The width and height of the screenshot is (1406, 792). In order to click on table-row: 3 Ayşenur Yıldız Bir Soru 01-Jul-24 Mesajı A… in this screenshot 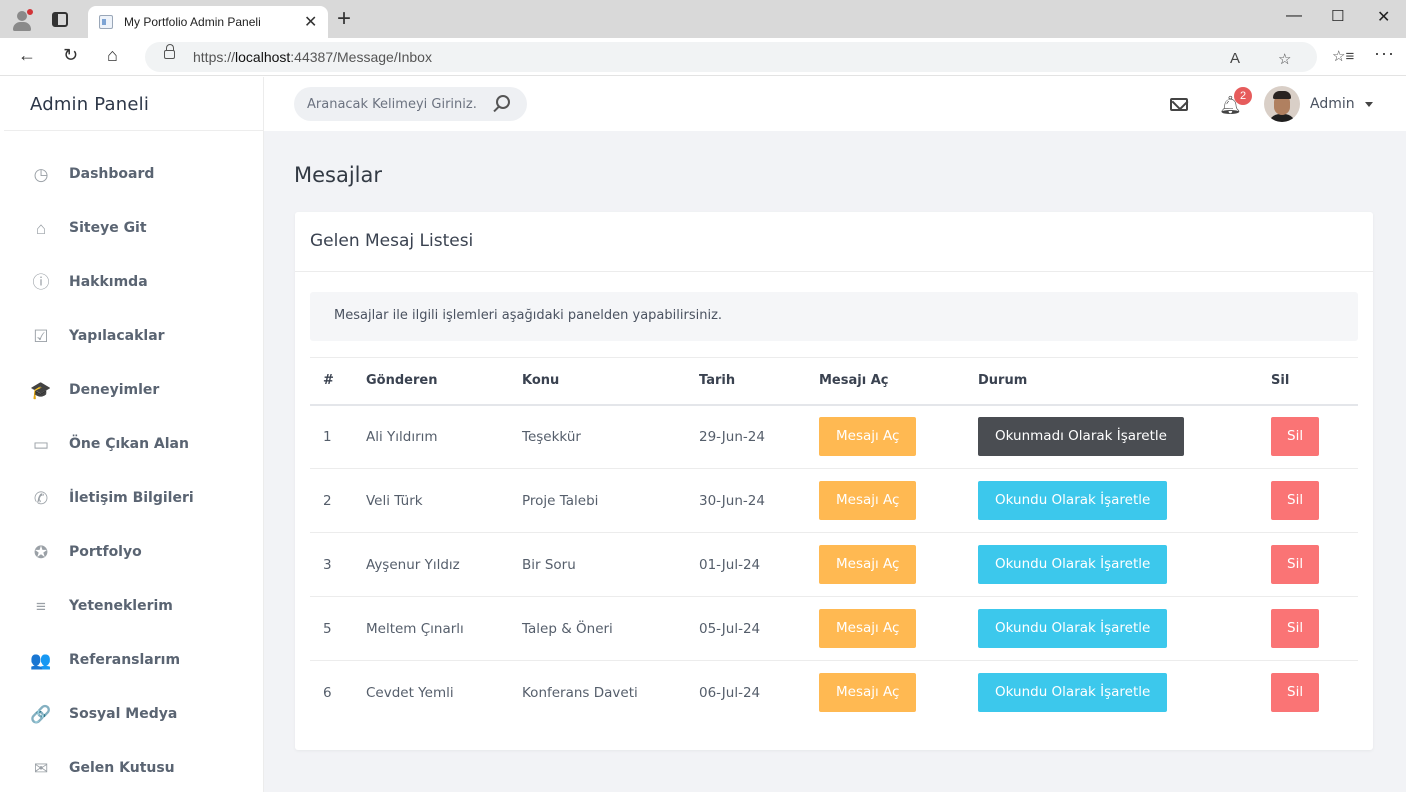, I will do `click(834, 564)`.